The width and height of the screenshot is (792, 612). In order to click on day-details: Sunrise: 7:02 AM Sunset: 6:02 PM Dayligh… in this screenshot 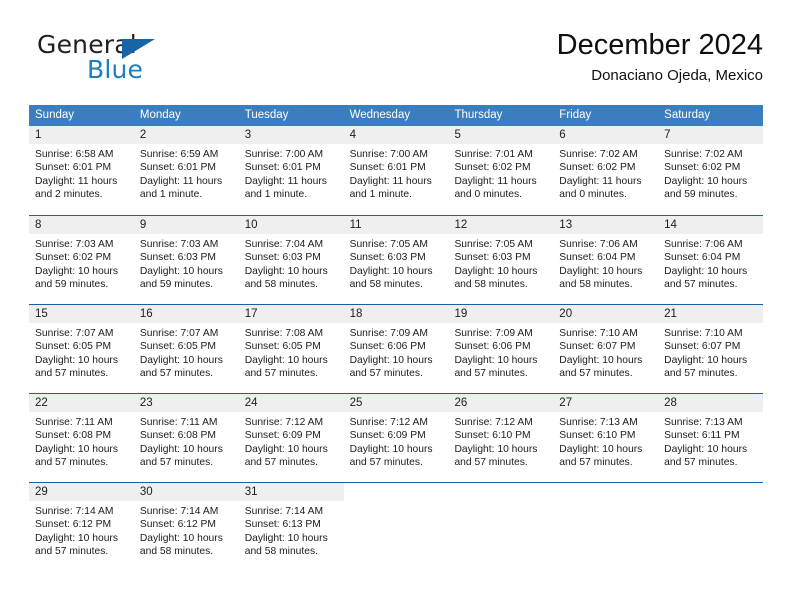, I will do `click(605, 172)`.